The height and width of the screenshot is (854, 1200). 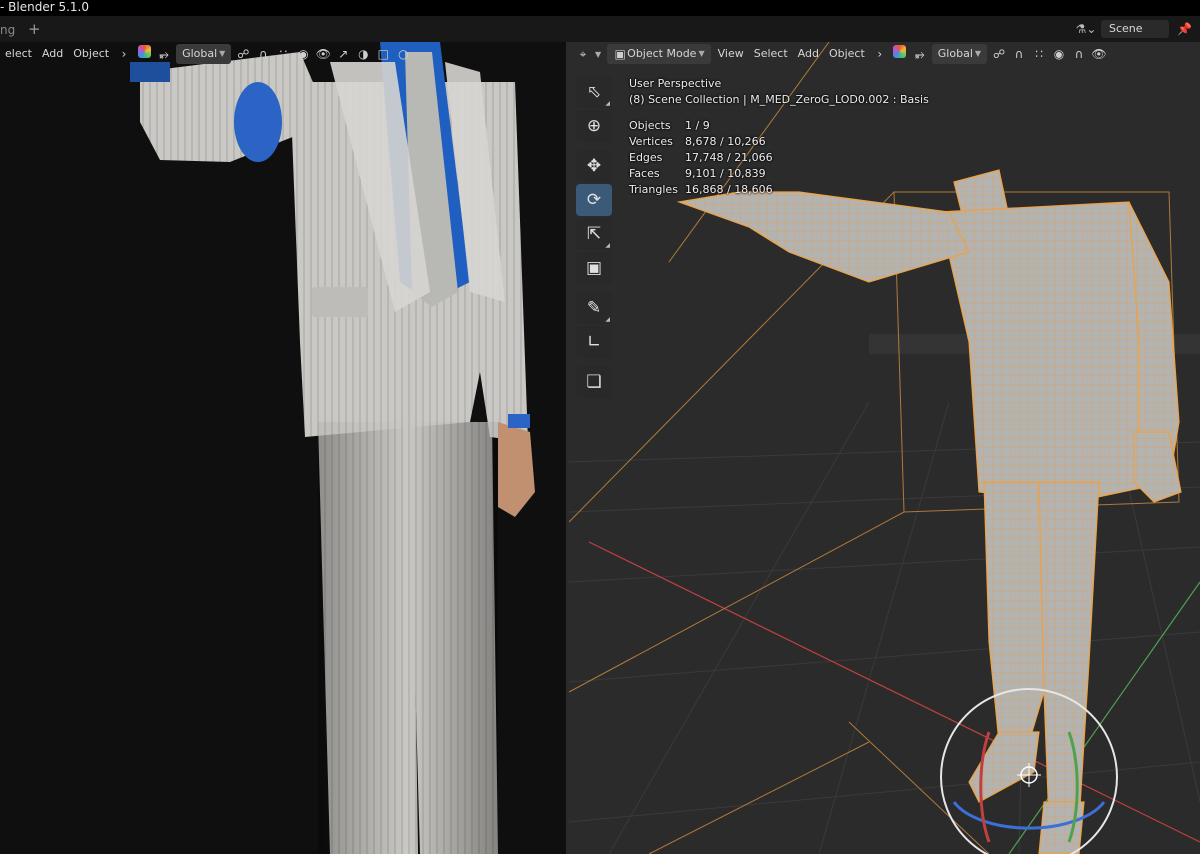 I want to click on object-mode-icon: ▣, so click(x=620, y=54).